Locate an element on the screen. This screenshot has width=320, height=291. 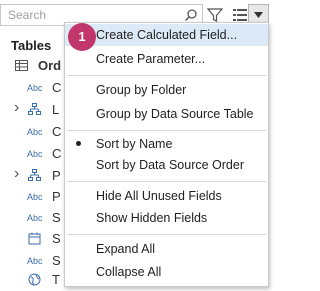
menu-item-collapse-all: Collapse All is located at coordinates (166, 272).